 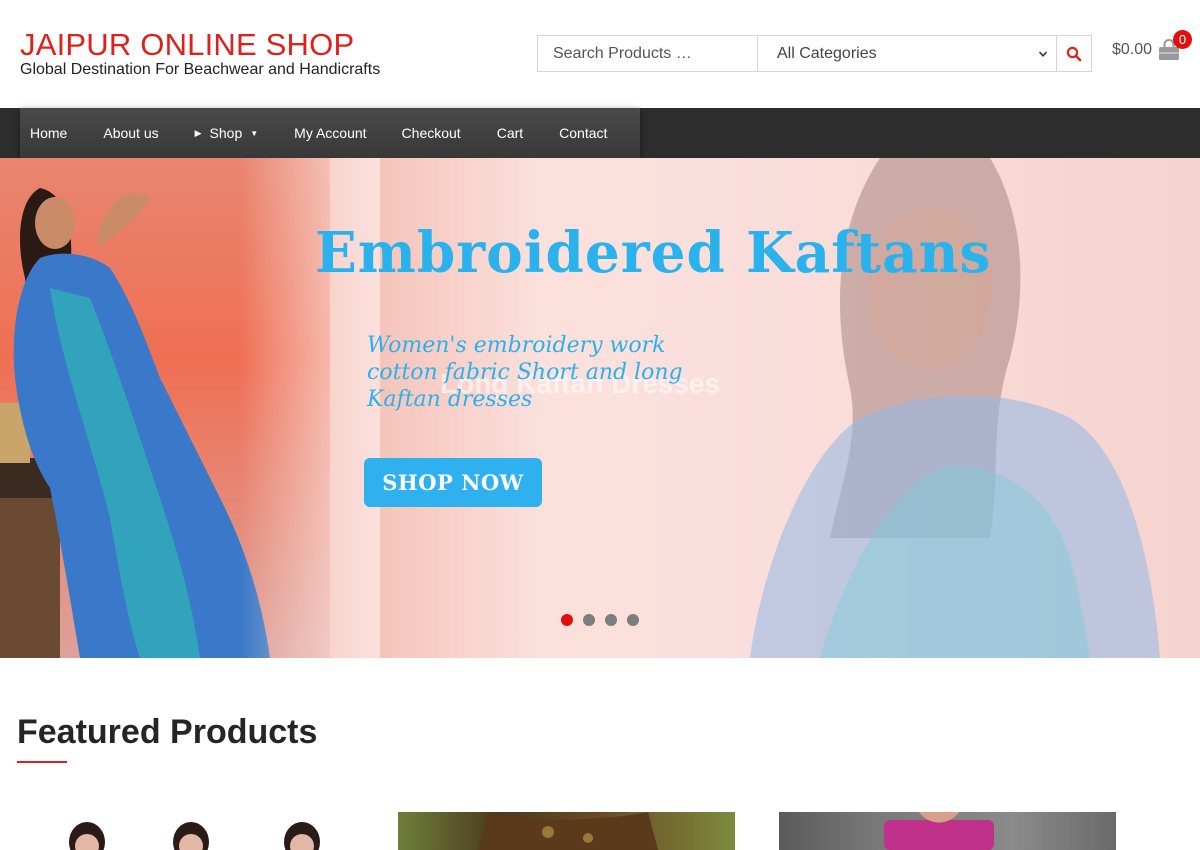 What do you see at coordinates (648, 53) in the screenshot?
I see `search-input` at bounding box center [648, 53].